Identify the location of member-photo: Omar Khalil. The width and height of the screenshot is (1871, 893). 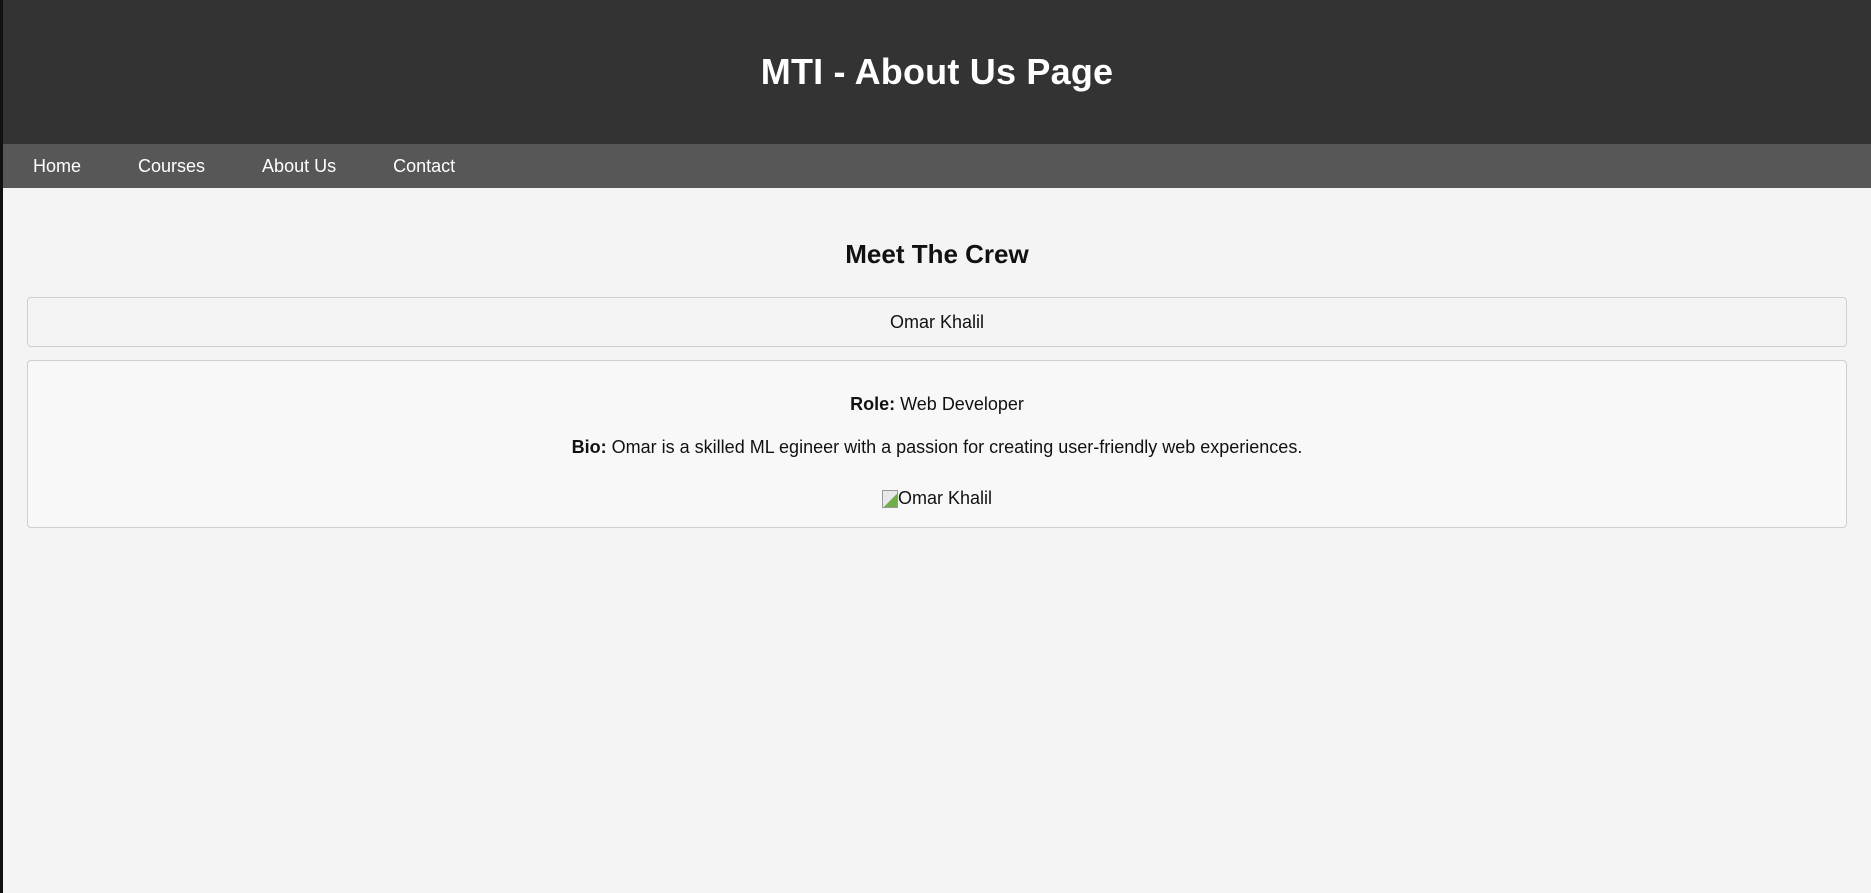
(937, 498).